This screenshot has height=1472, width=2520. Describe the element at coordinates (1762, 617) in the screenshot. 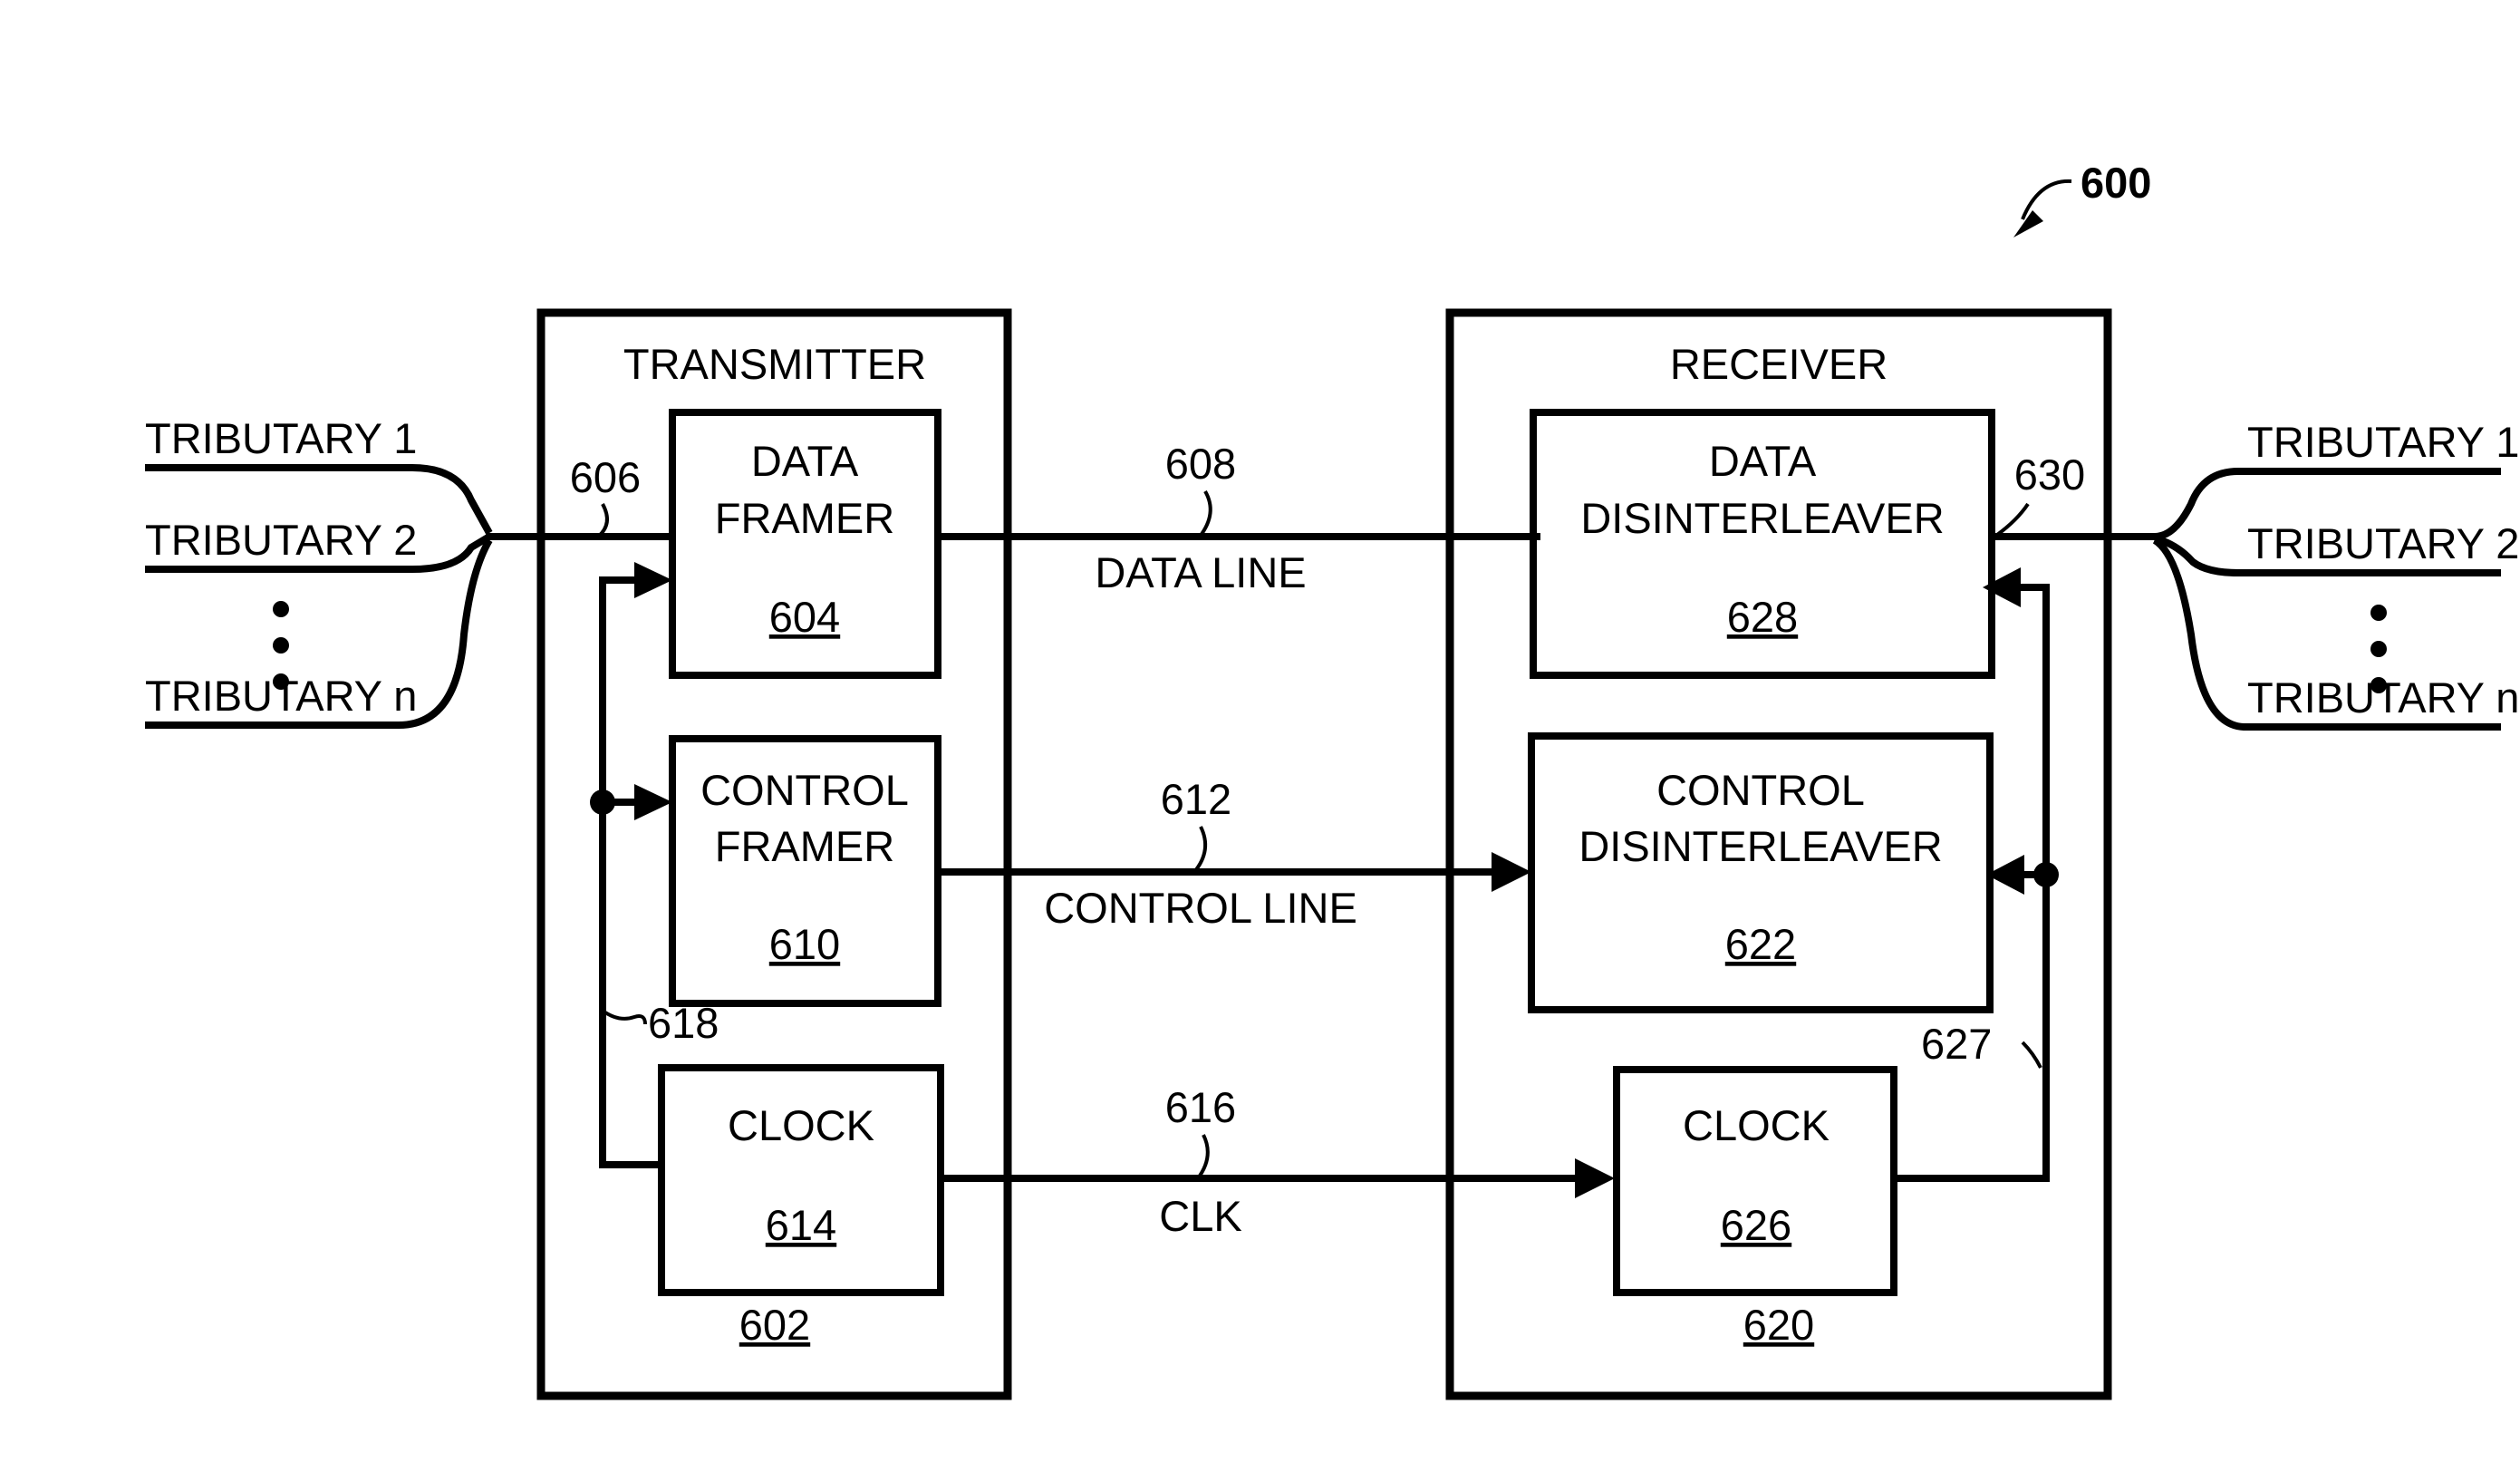

I see `data-disinterleaver-ref: 628` at that location.